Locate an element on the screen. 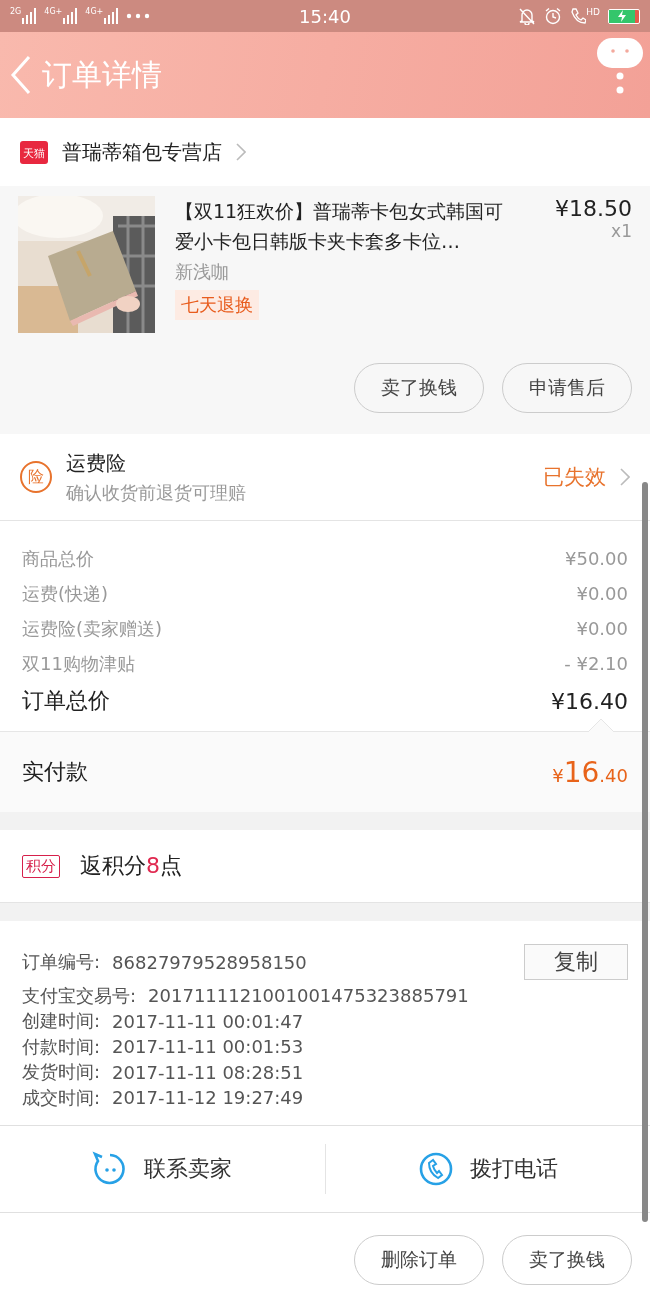 Image resolution: width=650 pixels, height=1313 pixels. price-label: 双11购物津贴 is located at coordinates (78, 663).